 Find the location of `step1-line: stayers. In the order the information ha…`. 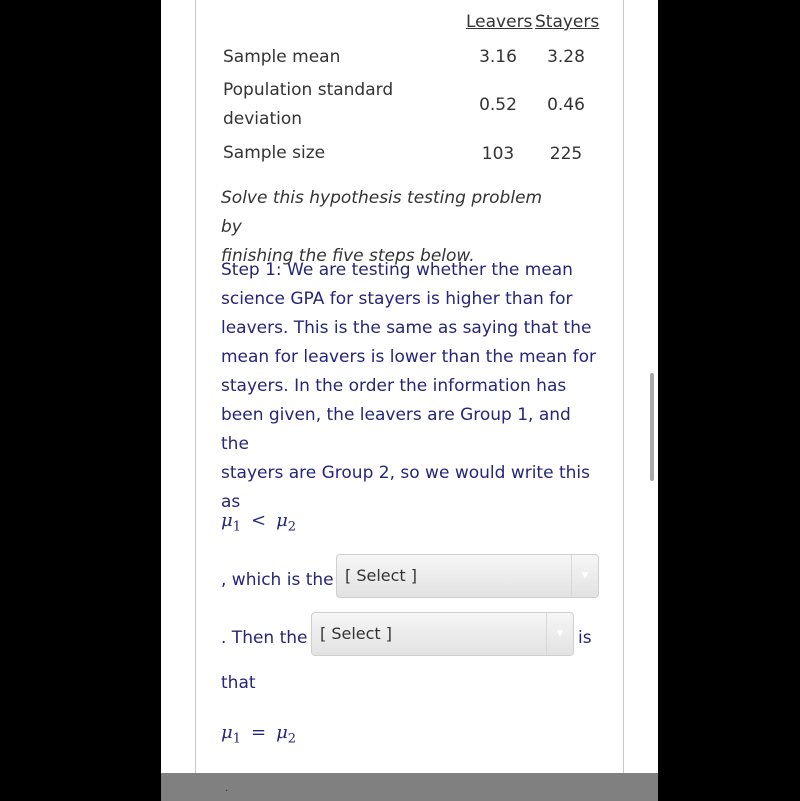

step1-line: stayers. In the order the information ha… is located at coordinates (394, 386).